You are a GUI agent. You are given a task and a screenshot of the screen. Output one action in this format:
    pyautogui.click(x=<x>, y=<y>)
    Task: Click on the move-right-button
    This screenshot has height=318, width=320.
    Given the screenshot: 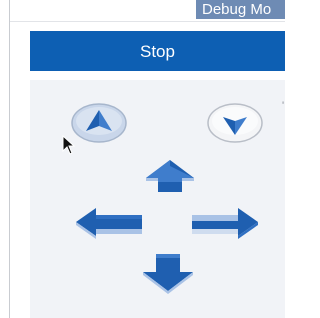 What is the action you would take?
    pyautogui.click(x=225, y=223)
    